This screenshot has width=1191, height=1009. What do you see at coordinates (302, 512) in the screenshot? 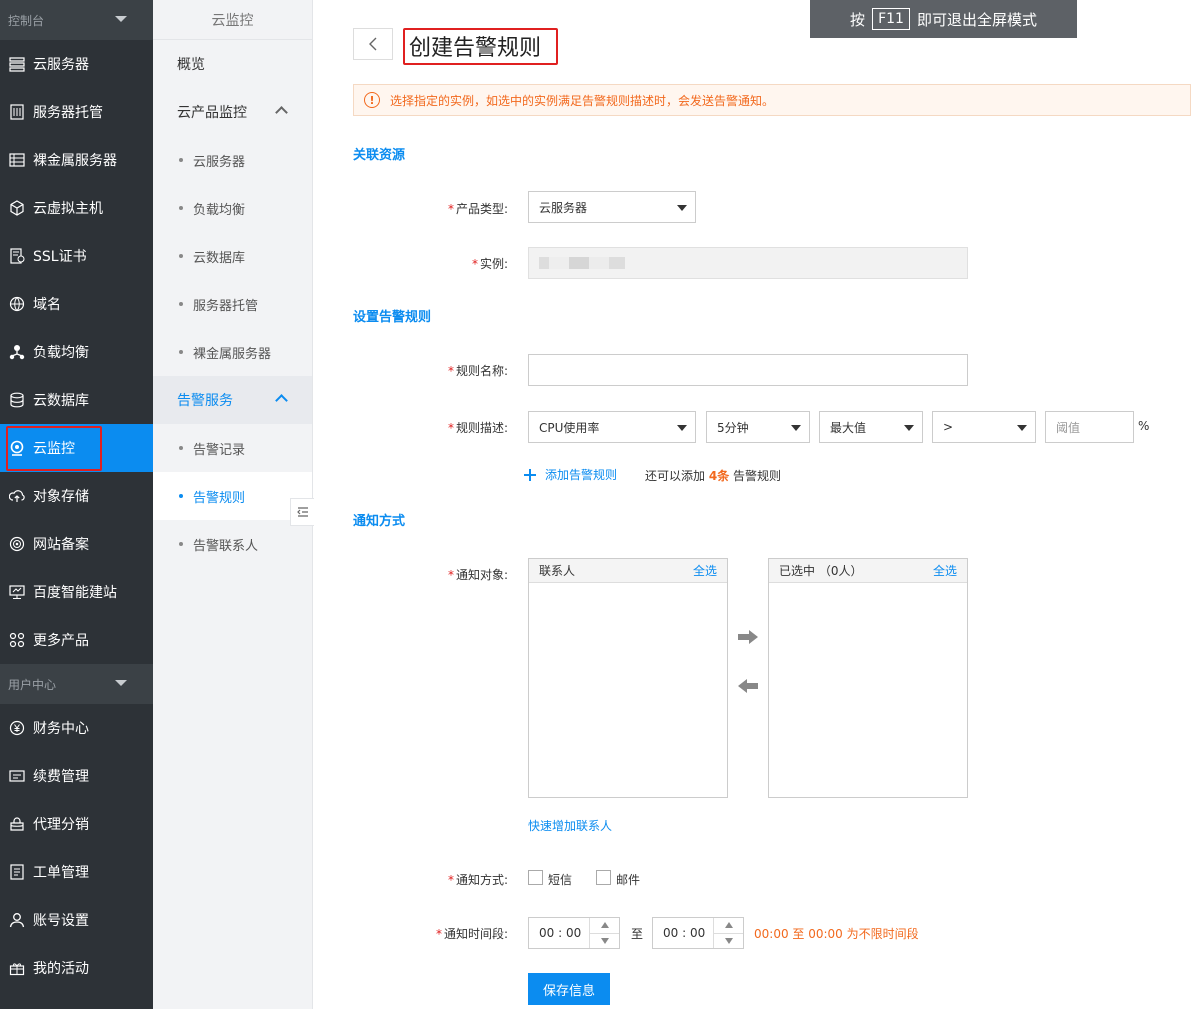
I see `collapse-sidebar-button` at bounding box center [302, 512].